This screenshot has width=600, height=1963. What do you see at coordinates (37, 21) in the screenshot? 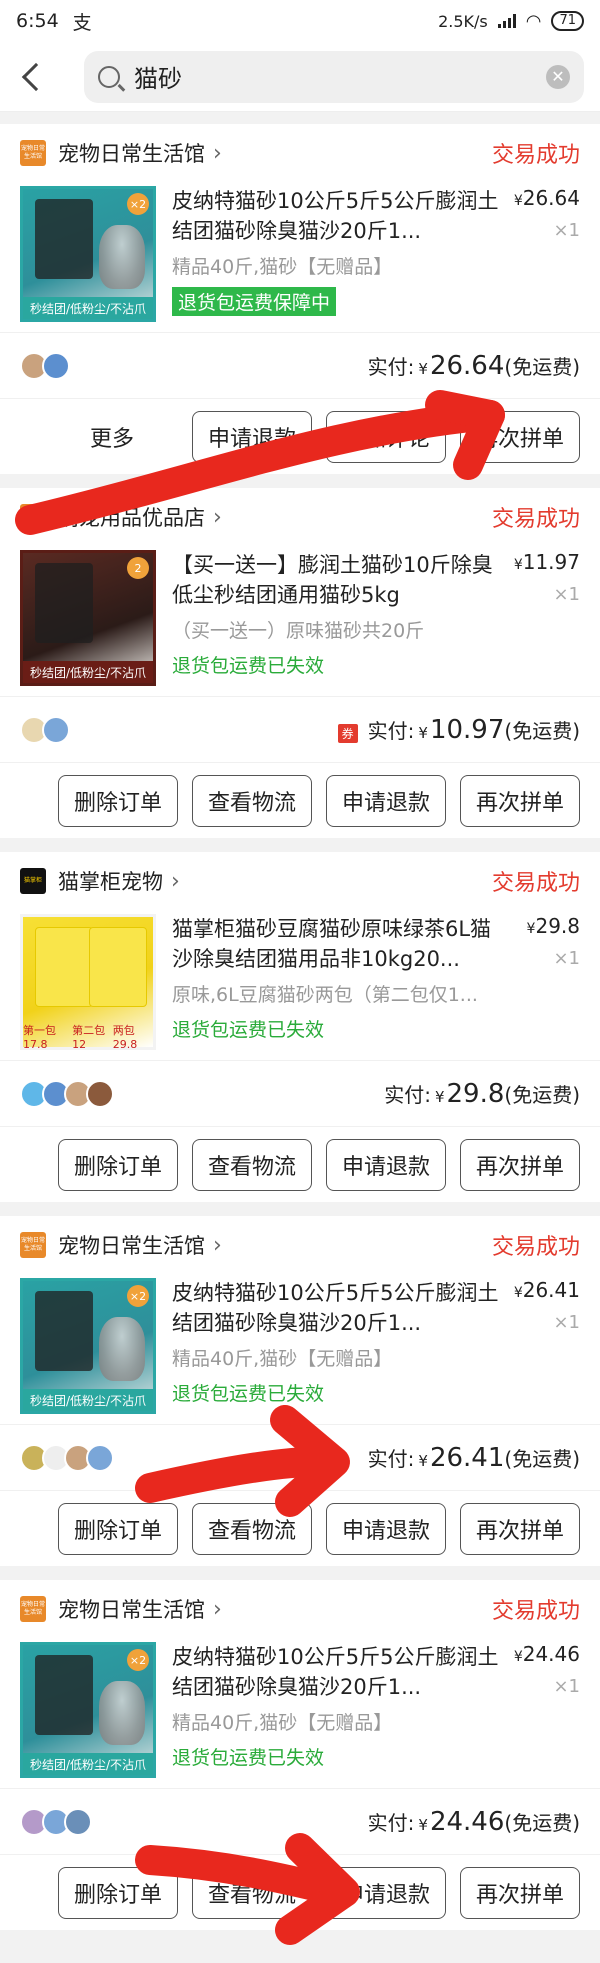
I see `status-time: 6:54` at bounding box center [37, 21].